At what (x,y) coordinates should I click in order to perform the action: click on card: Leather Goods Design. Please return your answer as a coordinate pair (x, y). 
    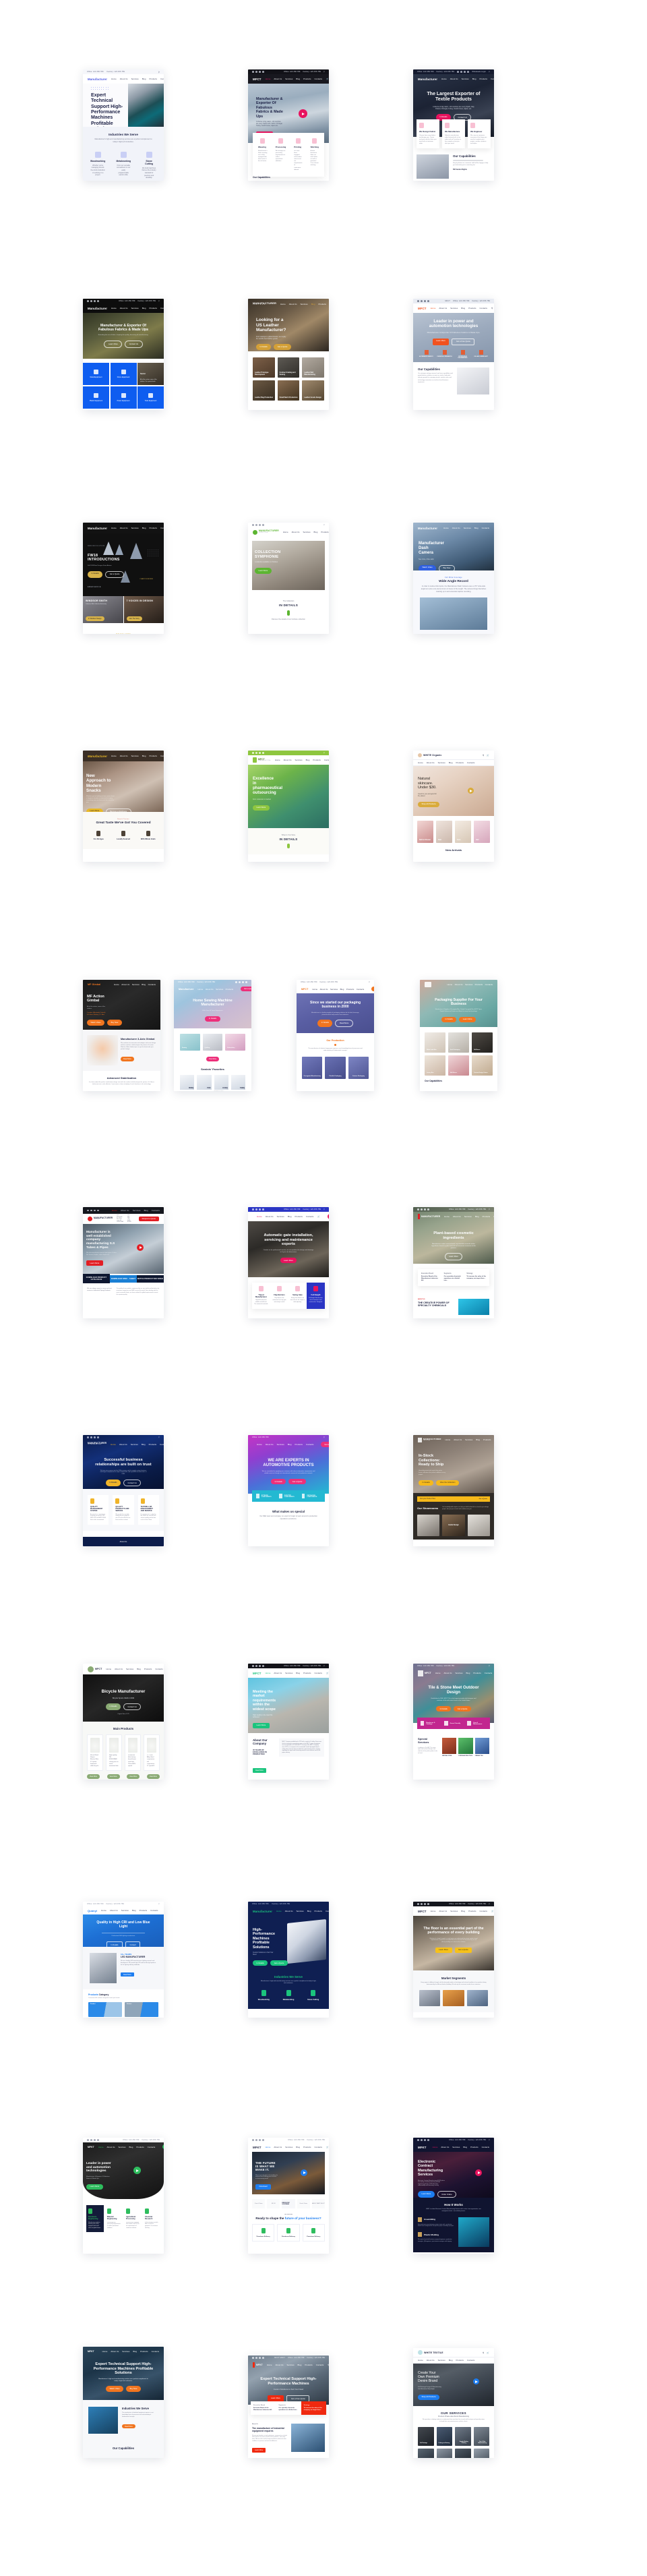
    Looking at the image, I should click on (313, 390).